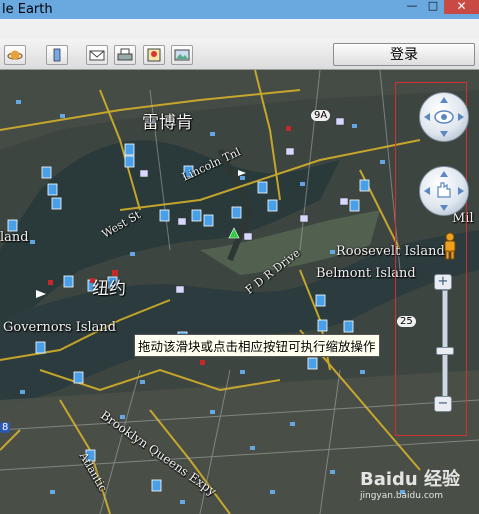 The image size is (479, 514). I want to click on zoom-slider-track, so click(445, 346).